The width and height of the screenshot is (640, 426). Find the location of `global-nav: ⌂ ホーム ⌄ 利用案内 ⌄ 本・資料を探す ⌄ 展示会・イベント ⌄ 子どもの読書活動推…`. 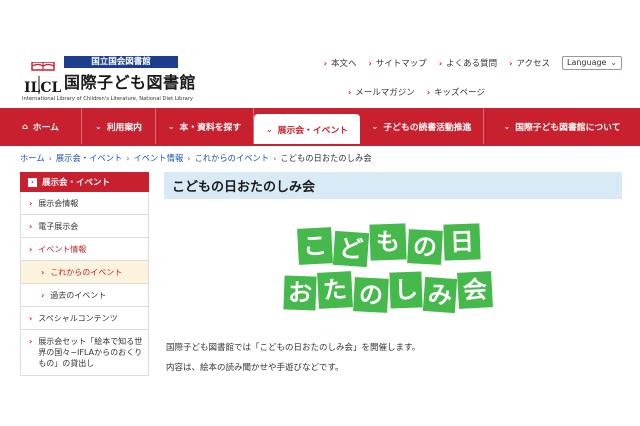

global-nav: ⌂ ホーム ⌄ 利用案内 ⌄ 本・資料を探す ⌄ 展示会・イベント ⌄ 子どもの読書活動推… is located at coordinates (320, 126).